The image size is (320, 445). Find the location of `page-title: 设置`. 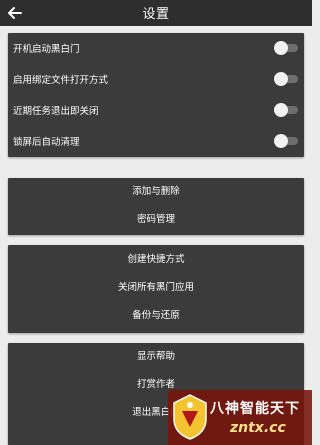

page-title: 设置 is located at coordinates (156, 14).